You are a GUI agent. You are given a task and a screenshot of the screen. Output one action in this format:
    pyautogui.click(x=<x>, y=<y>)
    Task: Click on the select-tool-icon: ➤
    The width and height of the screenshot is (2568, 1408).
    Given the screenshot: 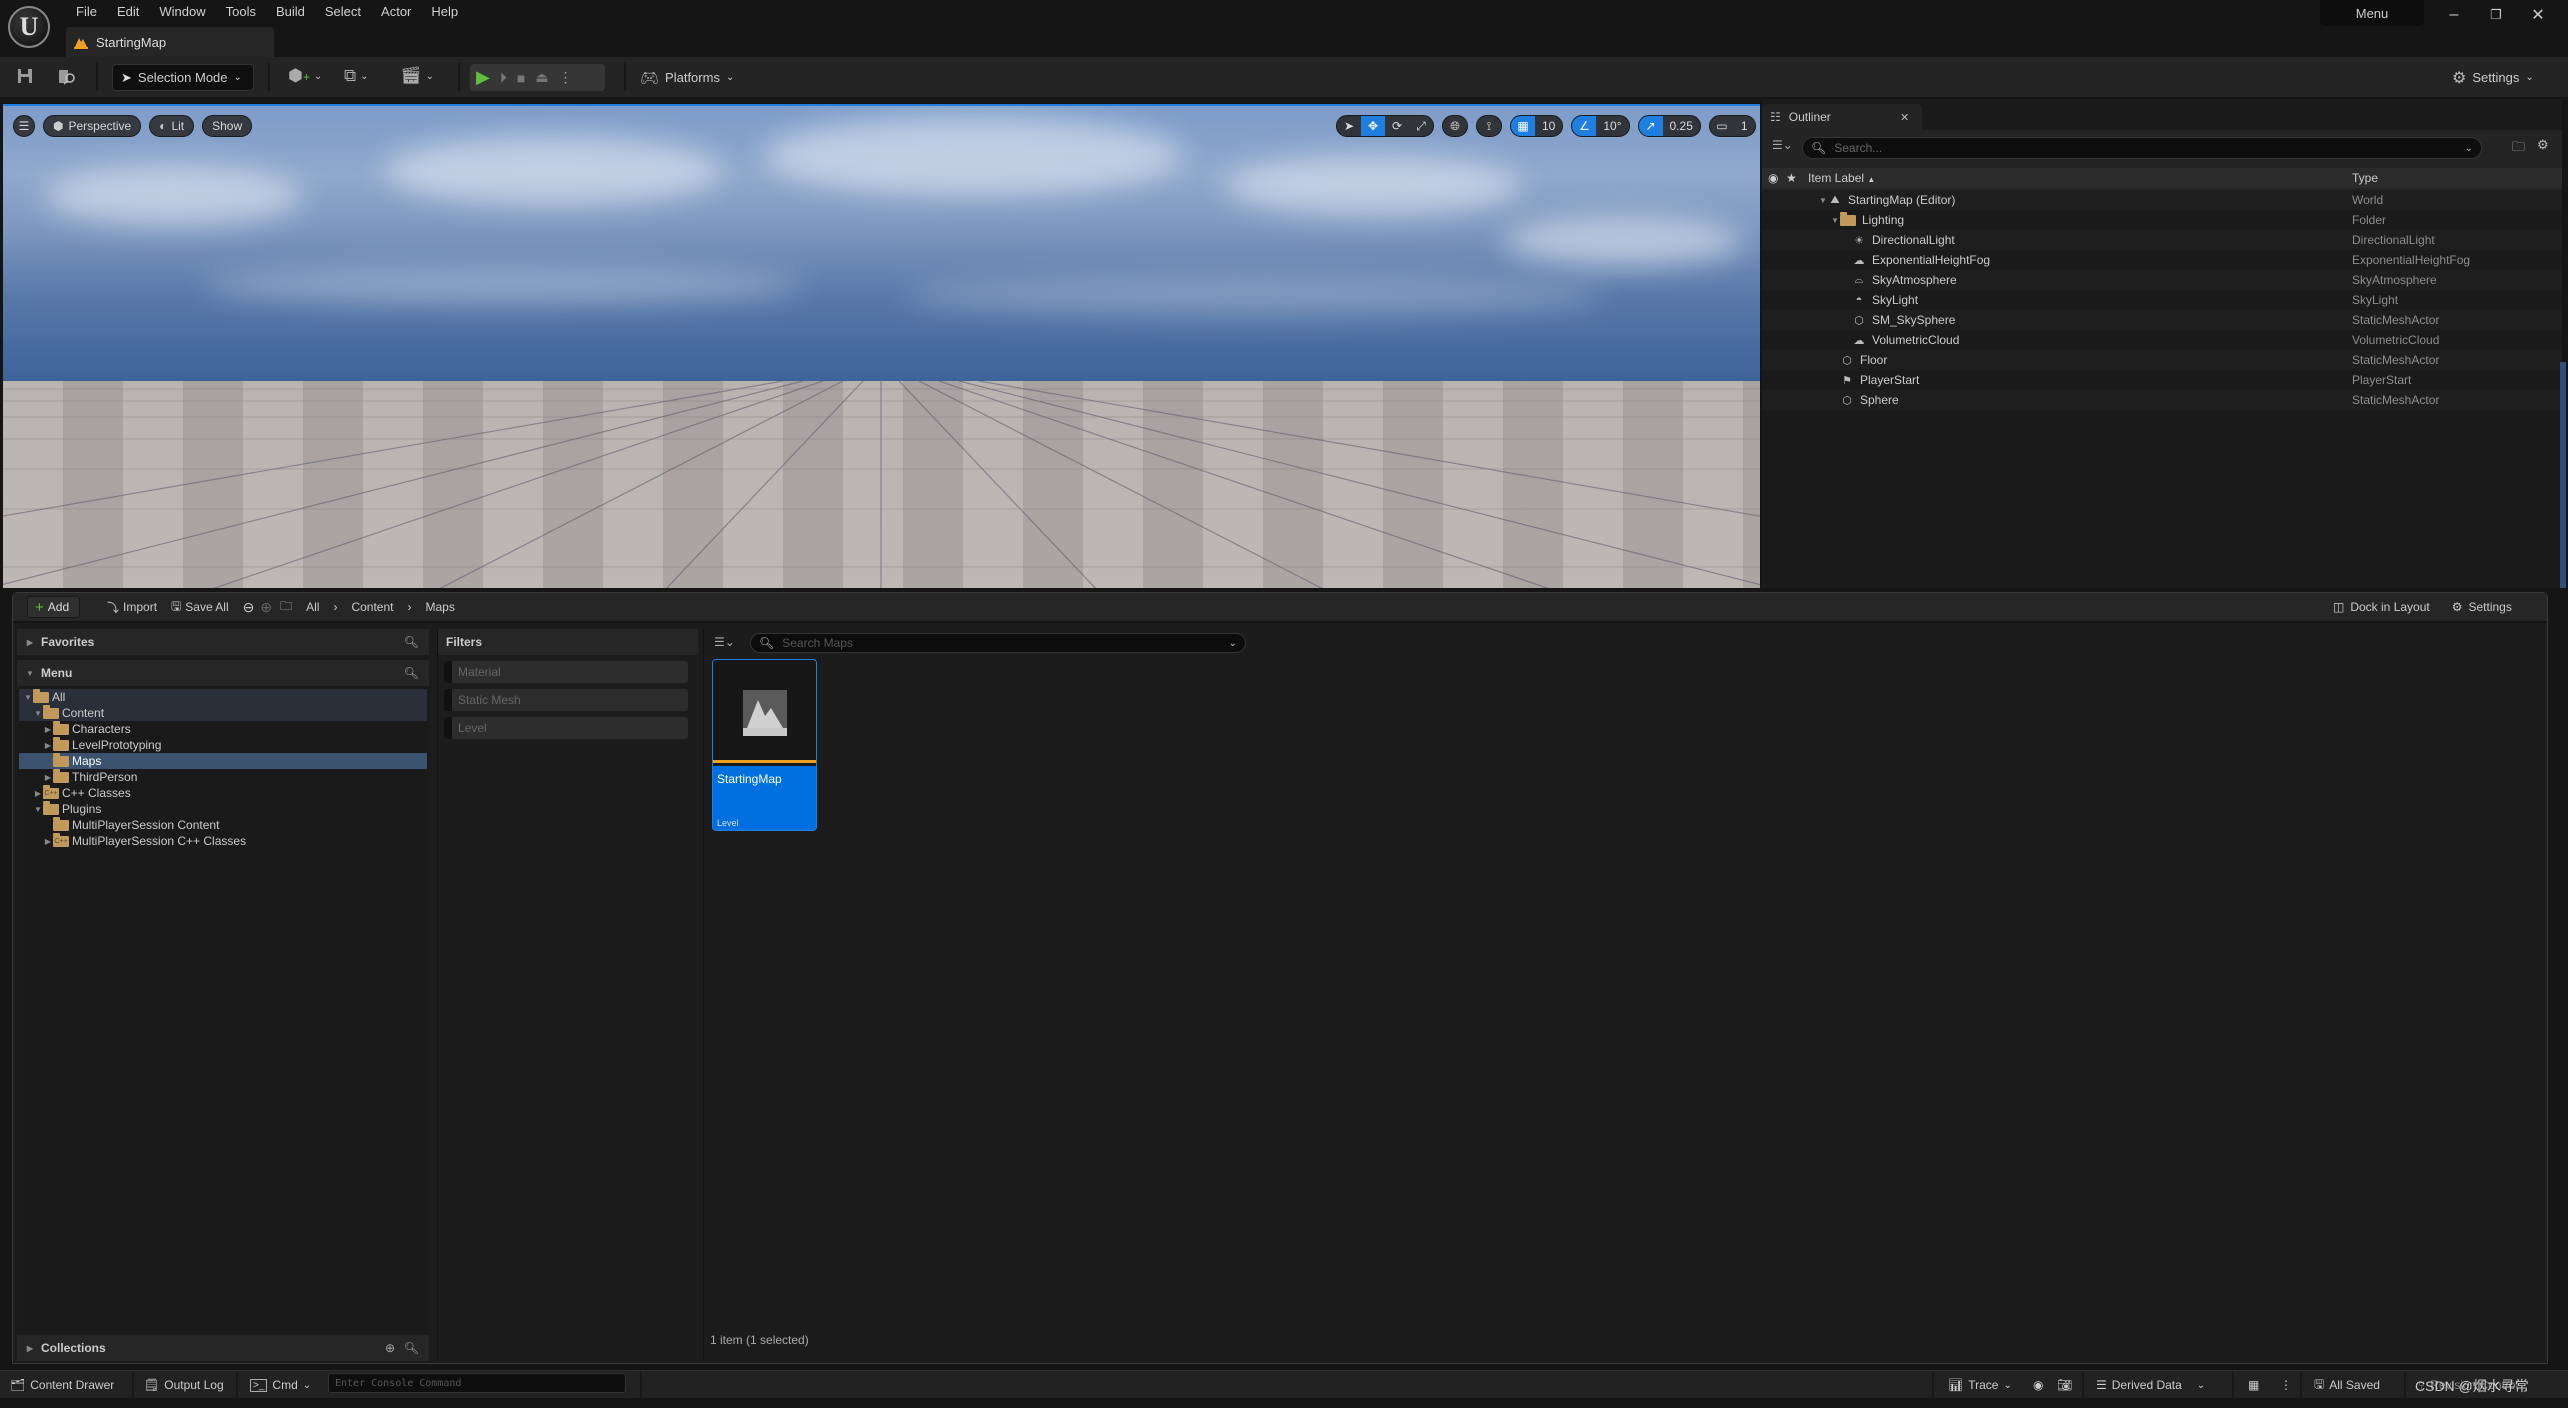 What is the action you would take?
    pyautogui.click(x=1349, y=126)
    